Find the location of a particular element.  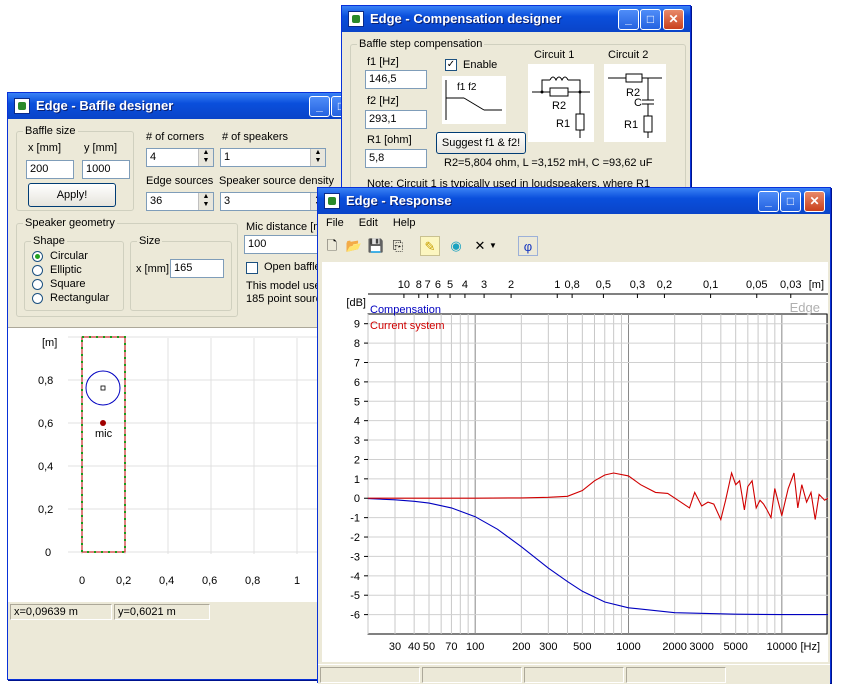

size-x-label: x [mm] is located at coordinates (152, 269).